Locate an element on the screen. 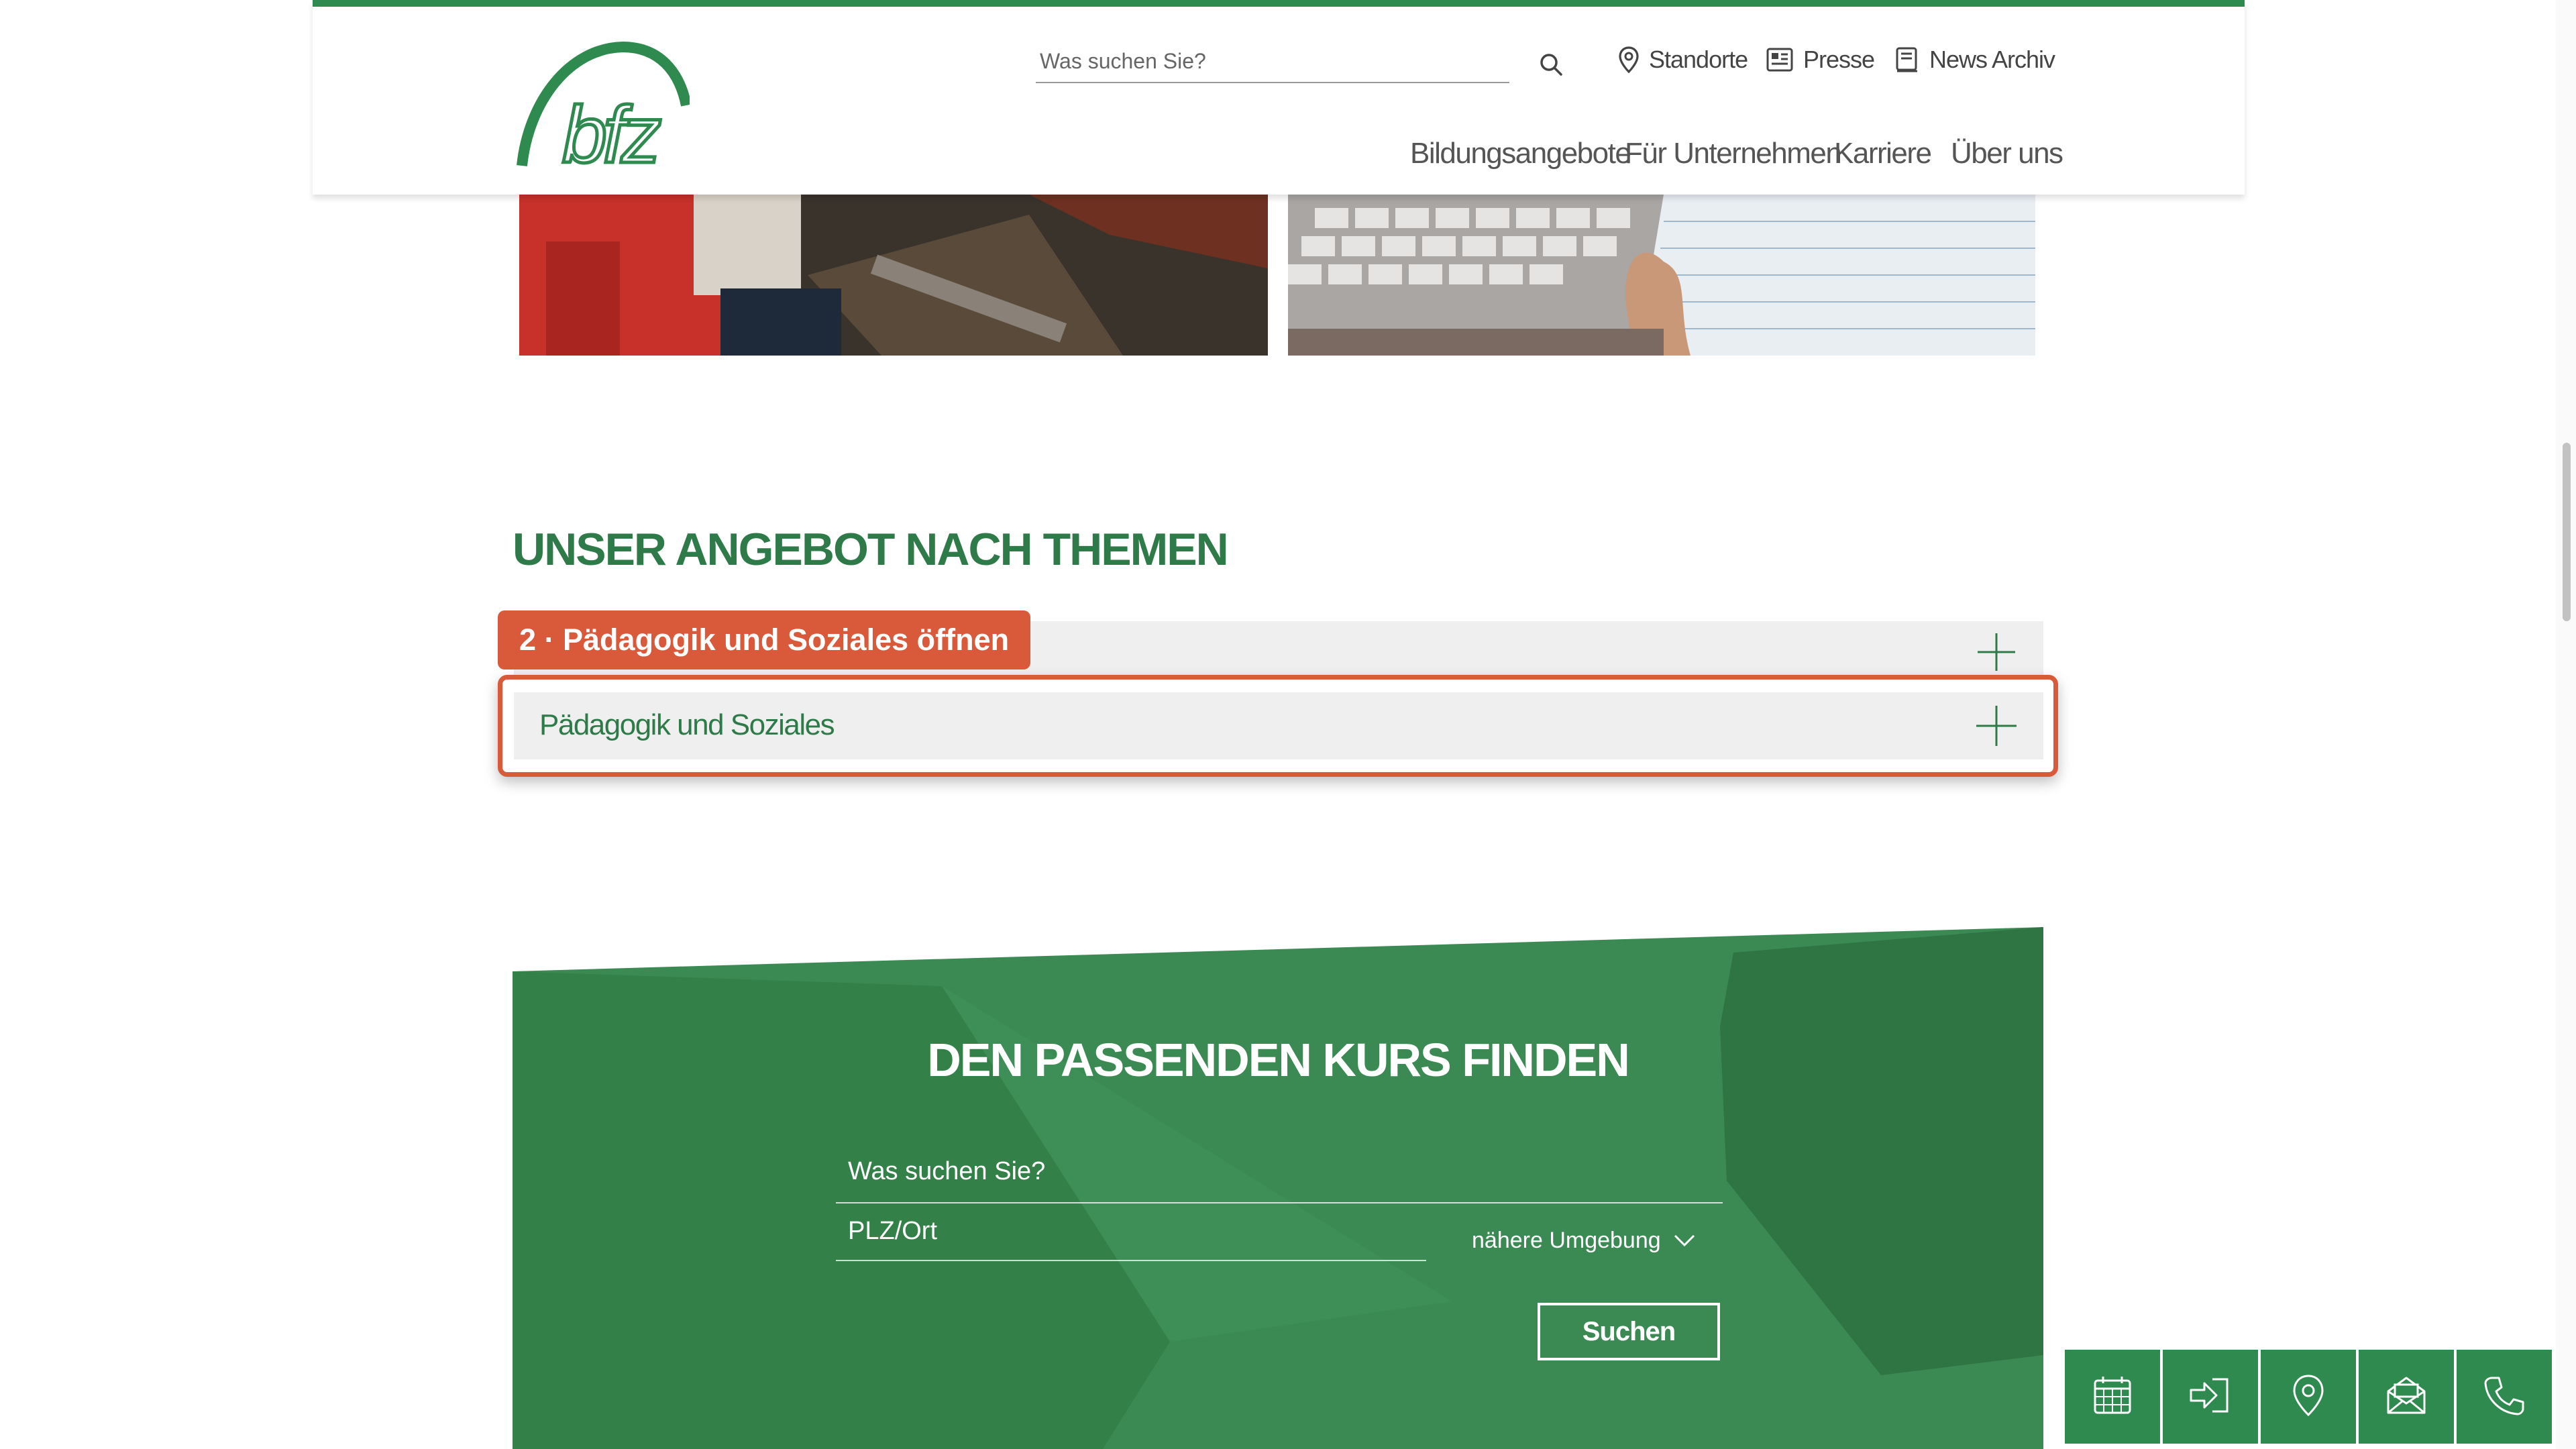 This screenshot has height=1449, width=2576. util-link-presse: Presse is located at coordinates (1820, 60).